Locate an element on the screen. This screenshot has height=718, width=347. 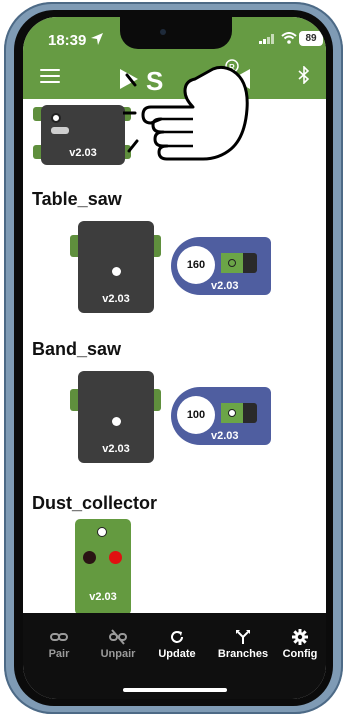
nav-label: Pair is located at coordinates (59, 654).